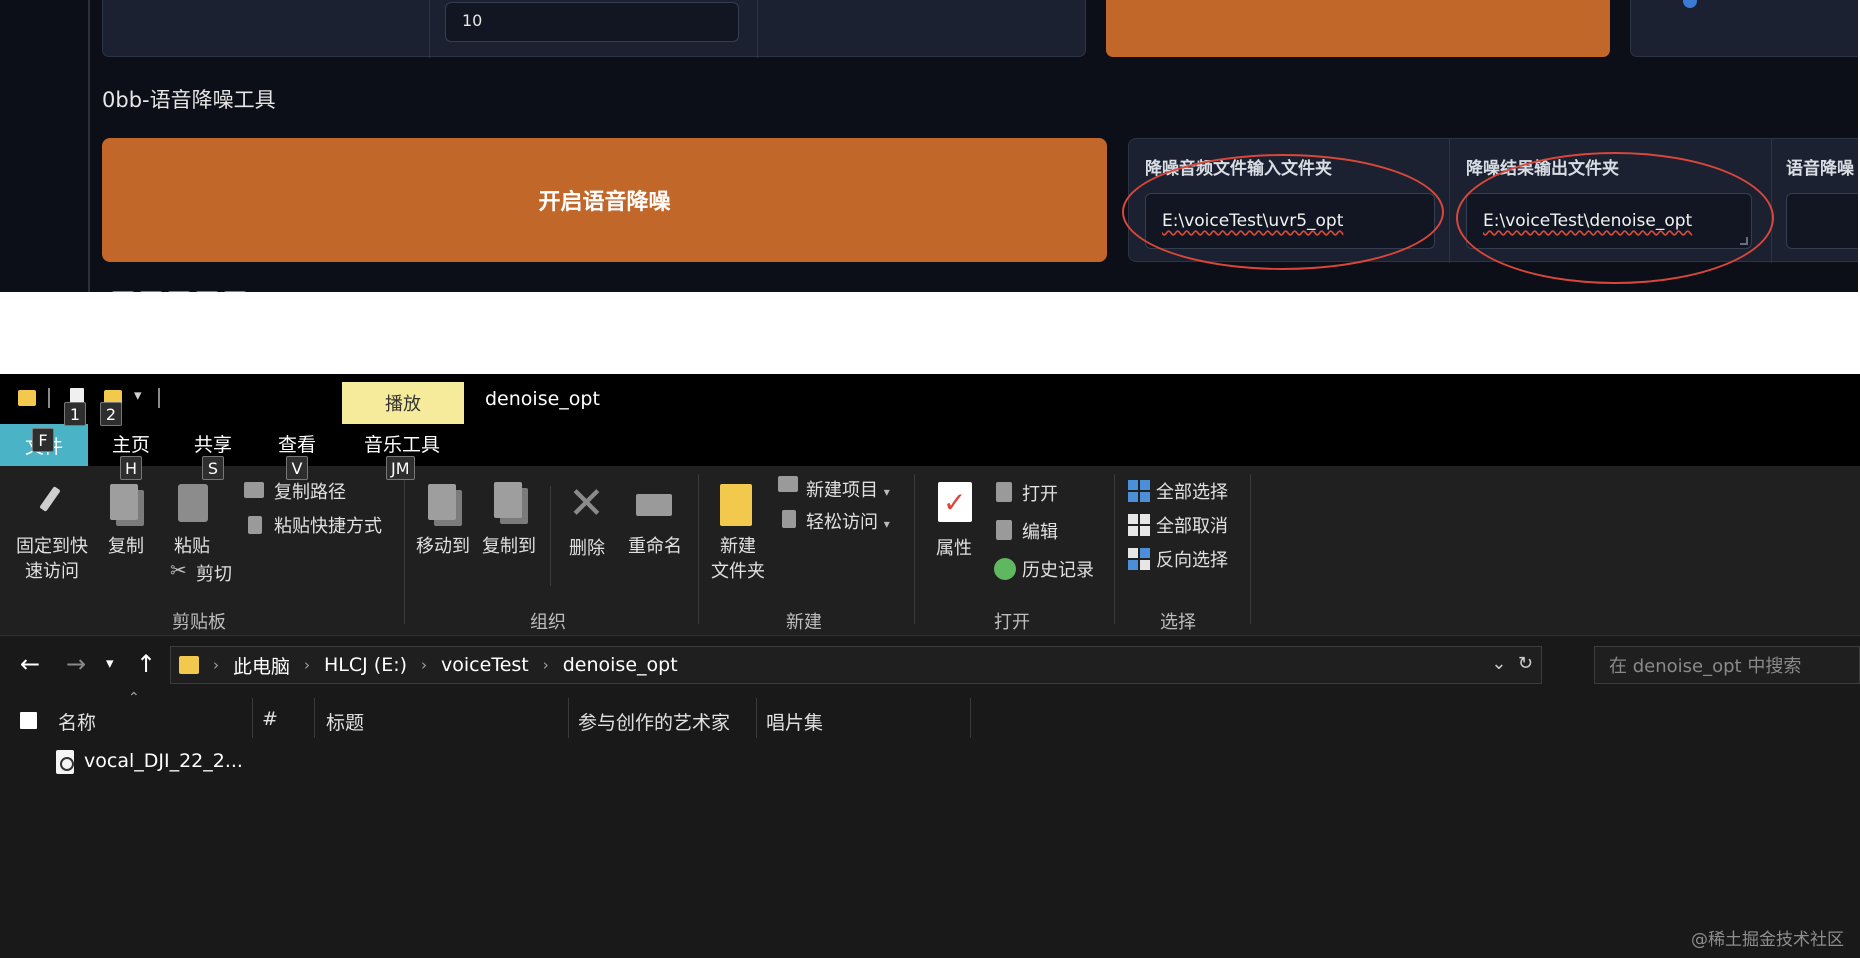 This screenshot has width=1860, height=958. I want to click on copy-button: 复制, so click(126, 546).